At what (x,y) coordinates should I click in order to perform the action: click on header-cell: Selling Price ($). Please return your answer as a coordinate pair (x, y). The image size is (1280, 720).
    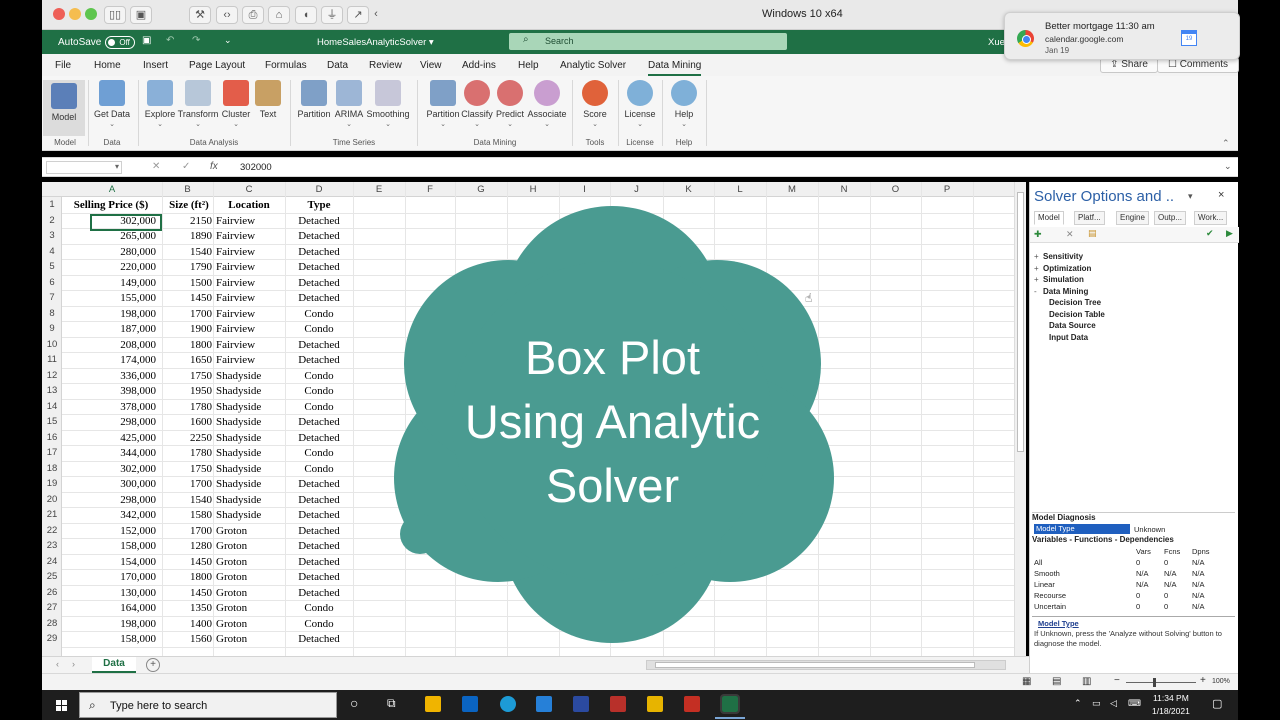
    Looking at the image, I should click on (111, 205).